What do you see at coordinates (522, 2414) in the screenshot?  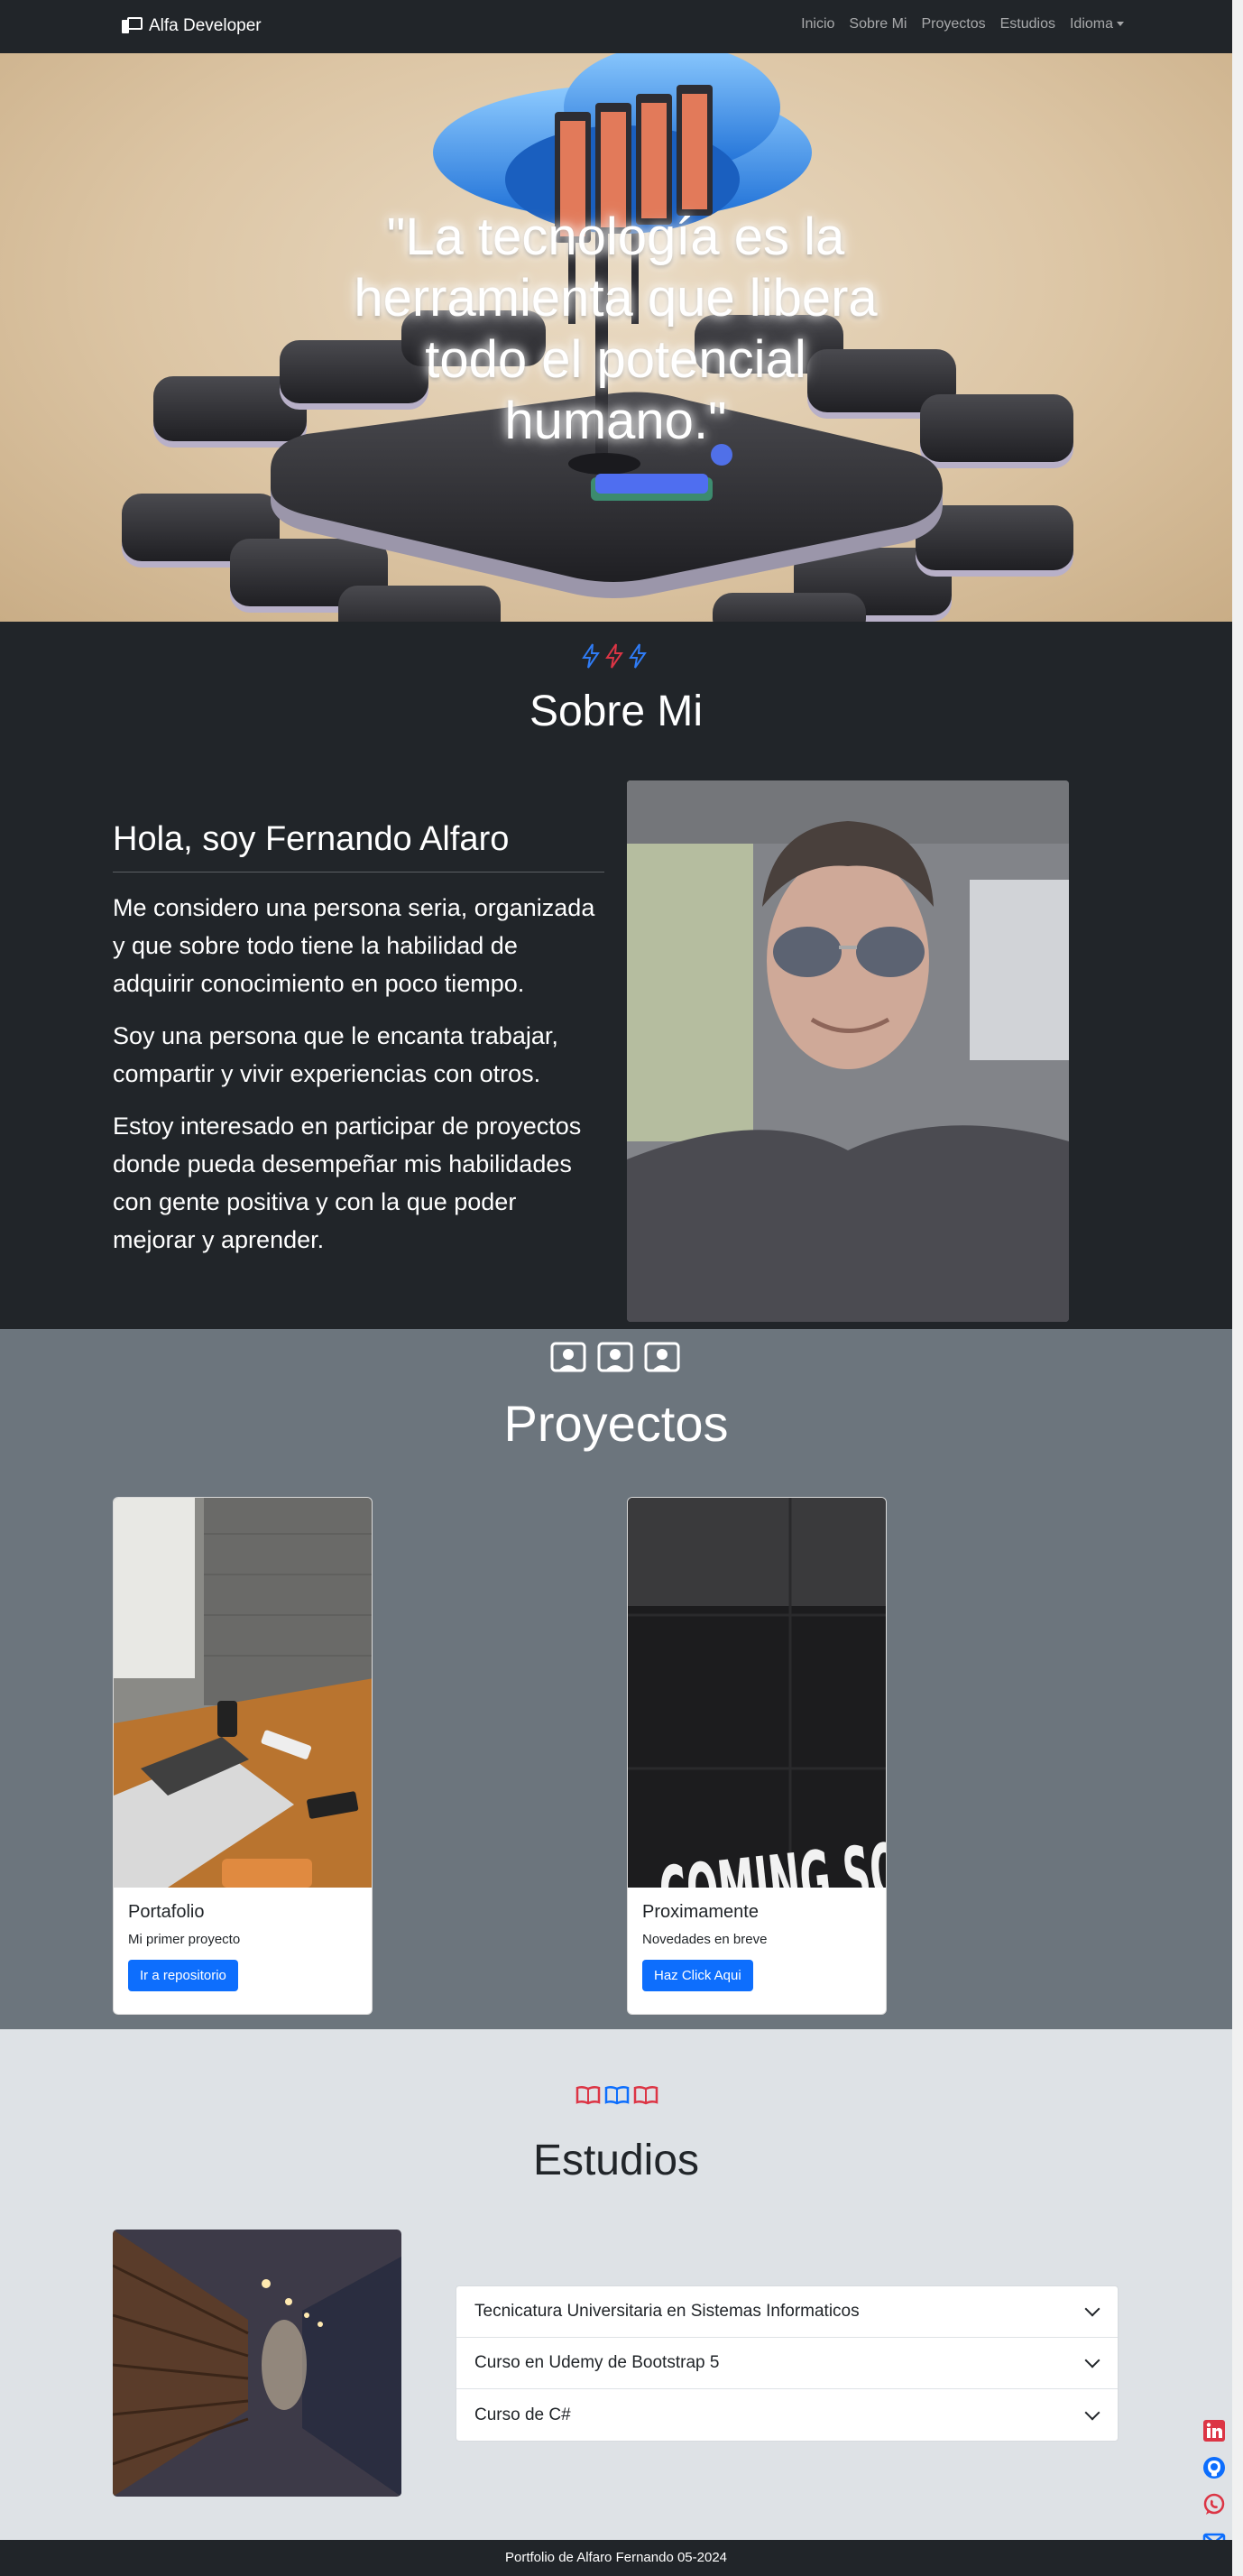 I see `accordion-item-label: Curso de C#` at bounding box center [522, 2414].